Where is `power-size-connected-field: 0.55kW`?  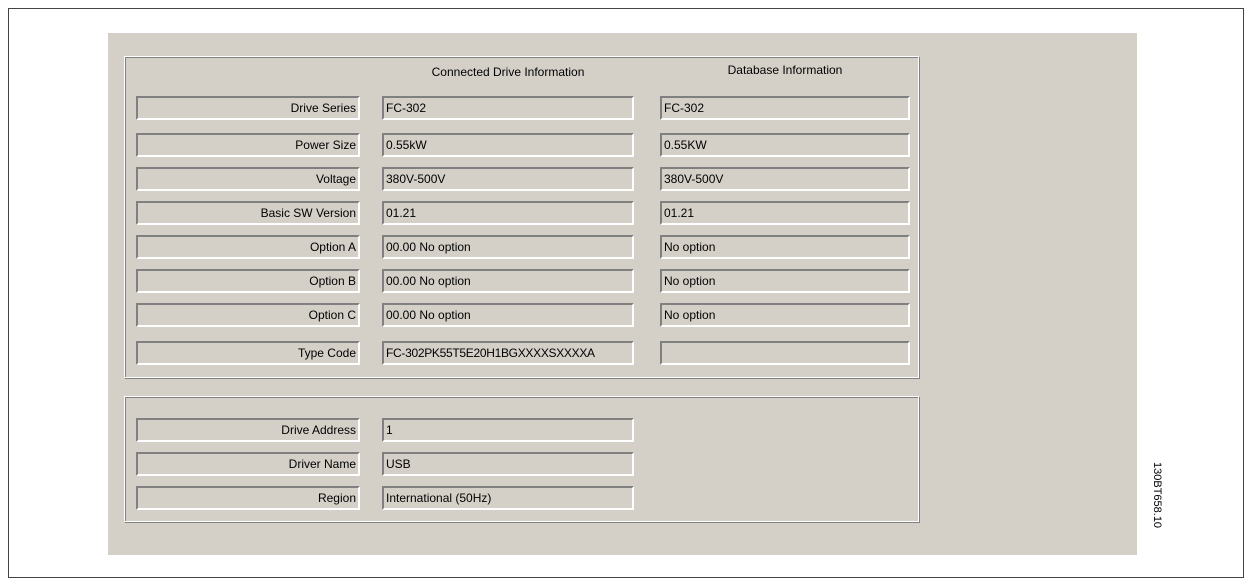 power-size-connected-field: 0.55kW is located at coordinates (508, 145).